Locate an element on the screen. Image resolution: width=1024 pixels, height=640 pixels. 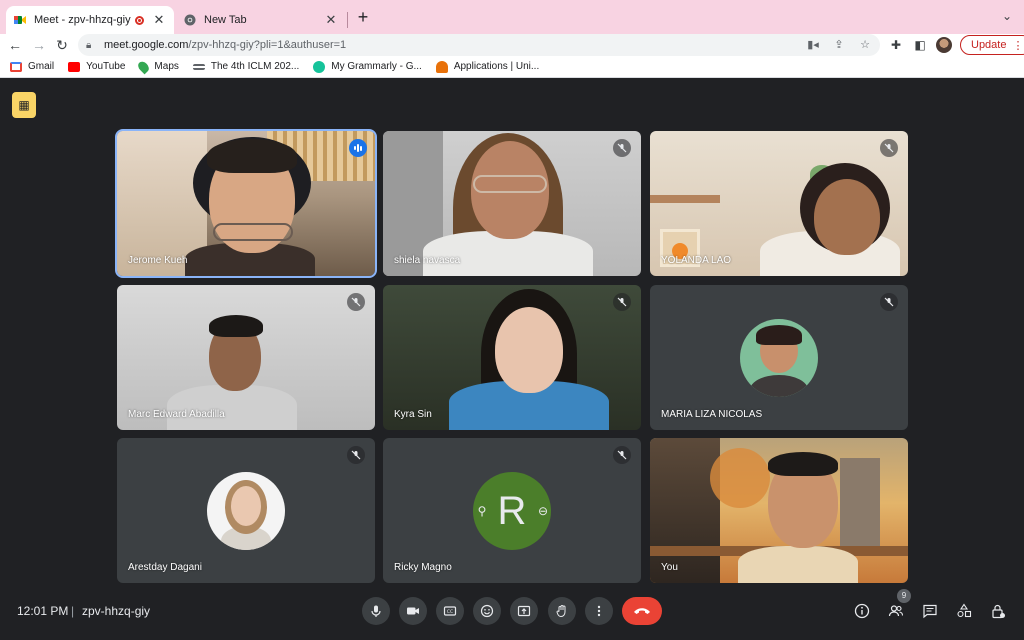
participant-name: Ricky Magno is located at coordinates (423, 567).